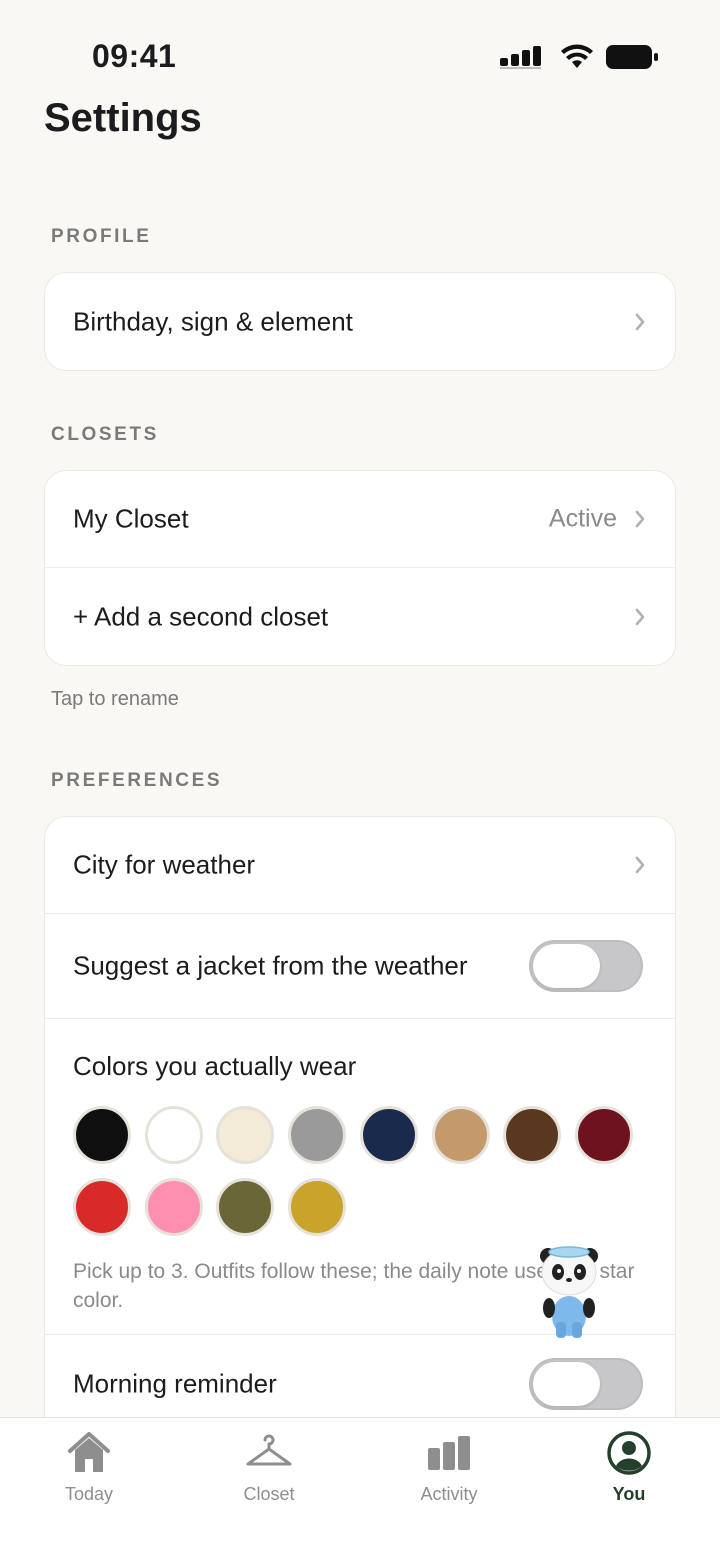 The image size is (720, 1566). I want to click on row-birthday-sign-element: Birthday, sign & element, so click(360, 321).